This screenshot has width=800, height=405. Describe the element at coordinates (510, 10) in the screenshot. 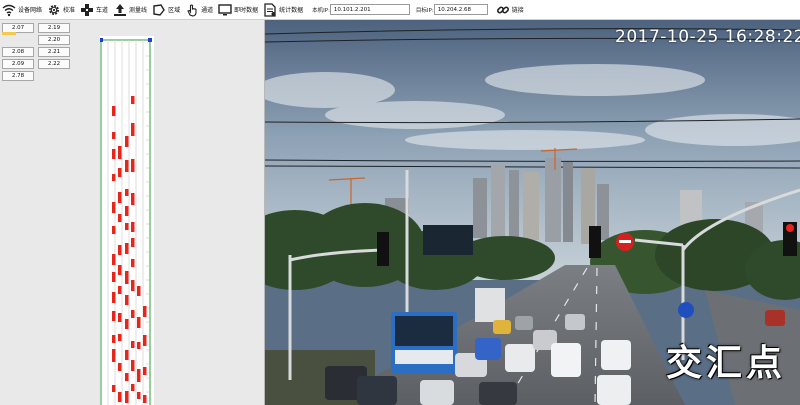

I see `link-button: 链接` at that location.